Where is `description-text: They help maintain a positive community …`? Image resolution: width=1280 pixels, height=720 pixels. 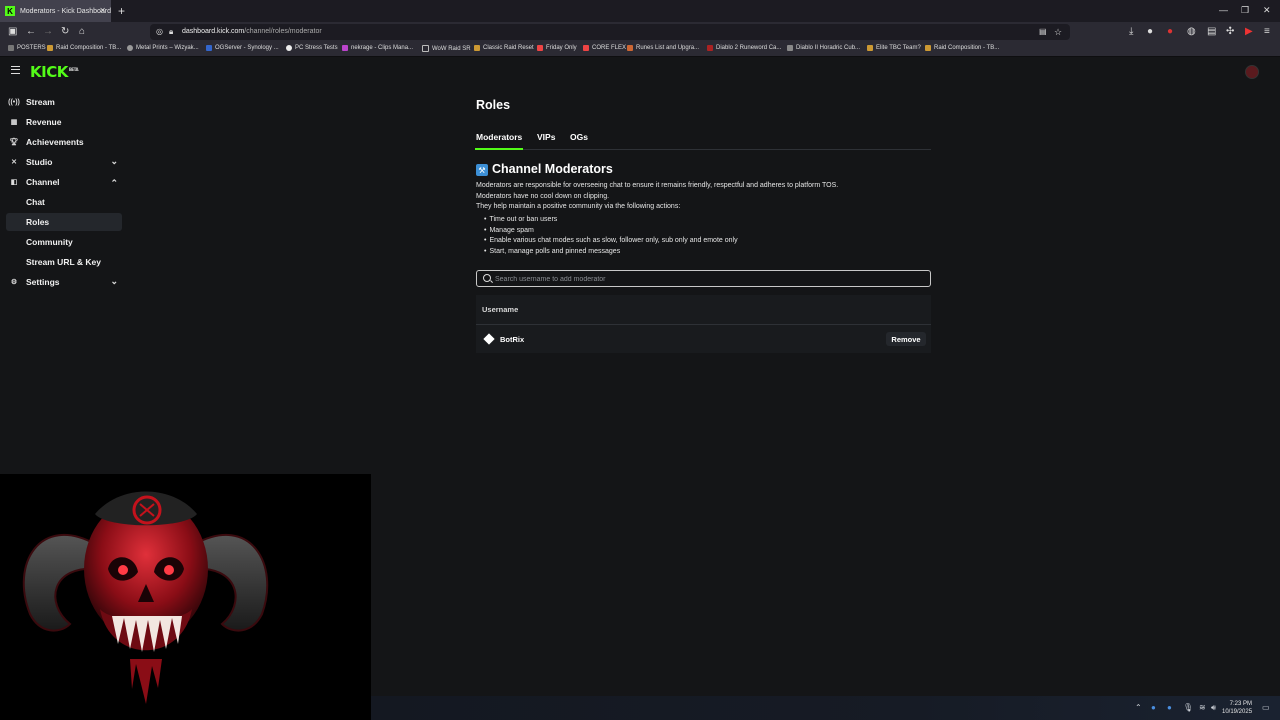 description-text: They help maintain a positive community … is located at coordinates (578, 206).